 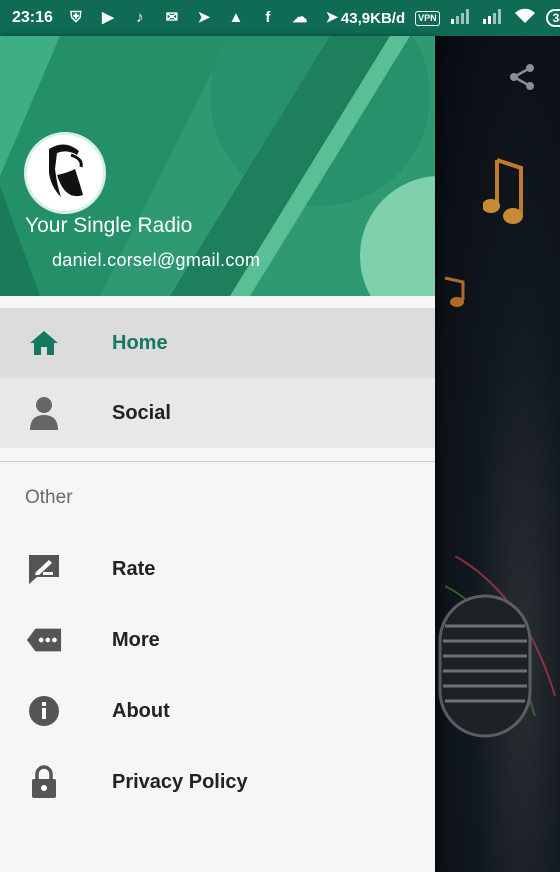 What do you see at coordinates (172, 17) in the screenshot?
I see `mail-icon: ✉` at bounding box center [172, 17].